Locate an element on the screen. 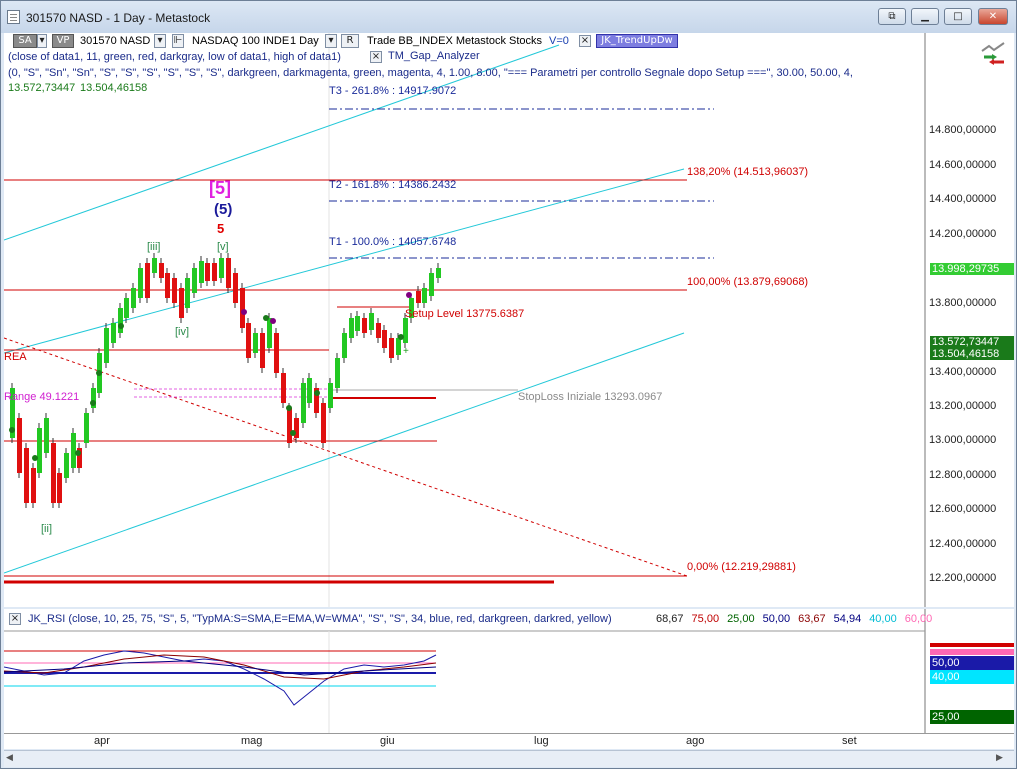 The width and height of the screenshot is (1017, 769). trend-indicator-tag: JK_TrendUpDw is located at coordinates (637, 41).